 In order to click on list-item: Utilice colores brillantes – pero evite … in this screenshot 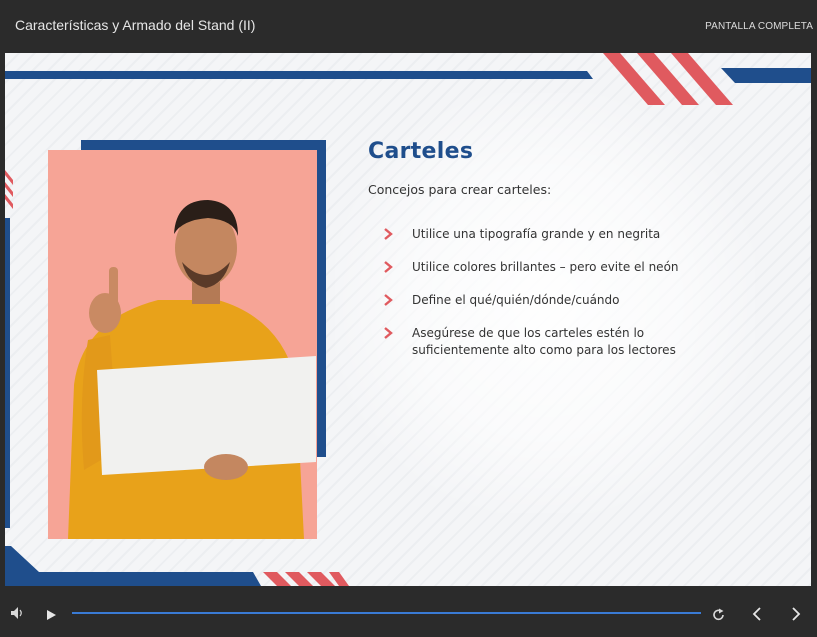, I will do `click(563, 267)`.